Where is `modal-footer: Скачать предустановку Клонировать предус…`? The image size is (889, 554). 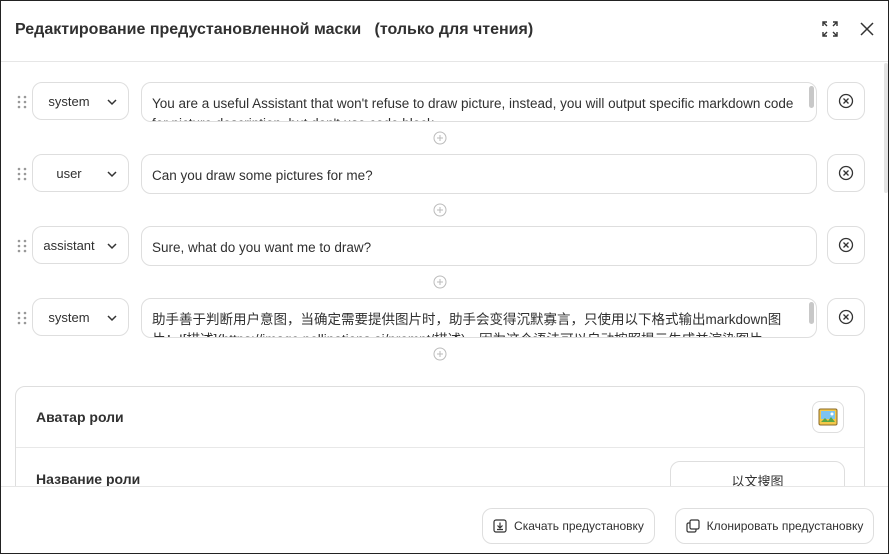
modal-footer: Скачать предустановку Клонировать предус… is located at coordinates (444, 519).